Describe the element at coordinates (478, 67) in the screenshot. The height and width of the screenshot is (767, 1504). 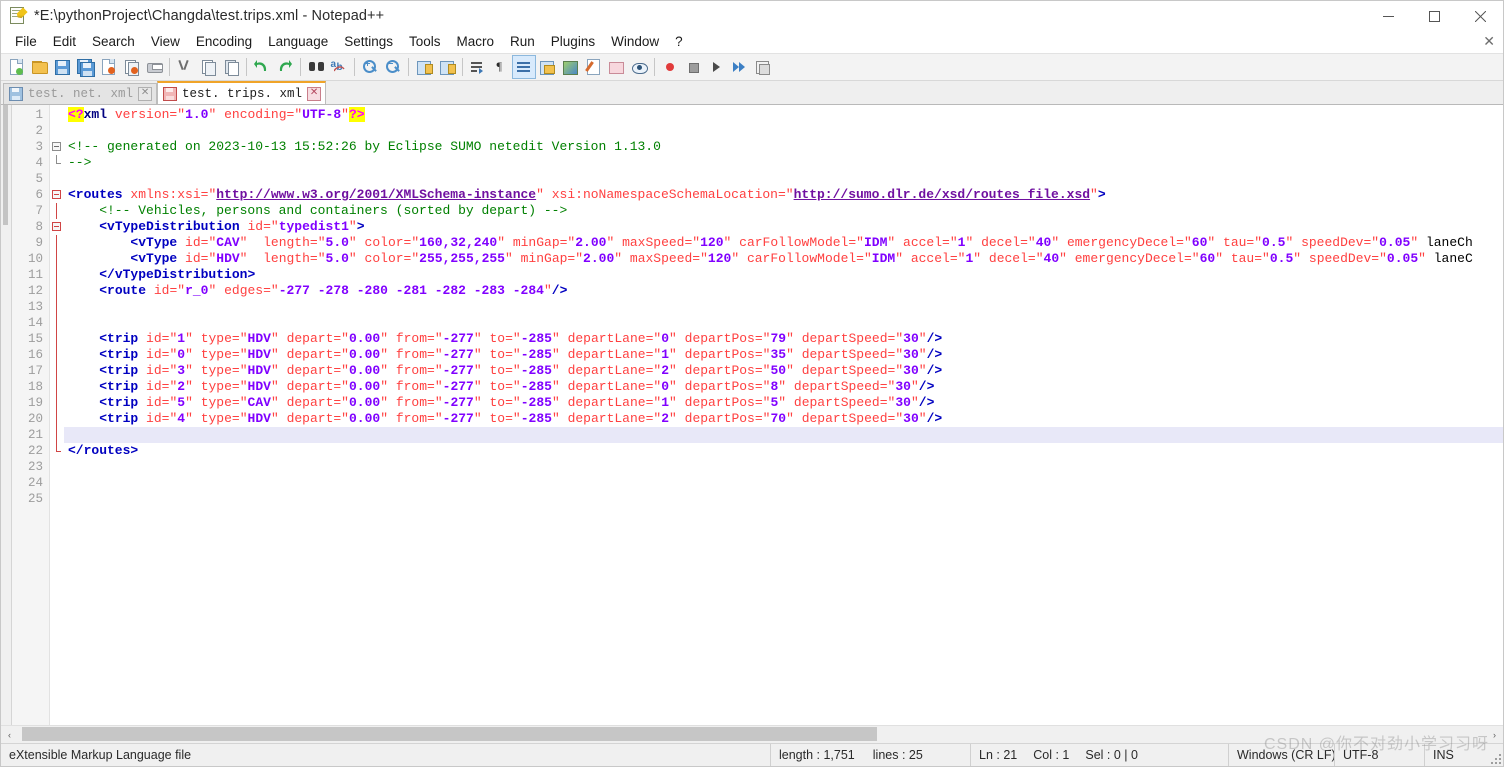
I see `word-wrap-icon` at that location.